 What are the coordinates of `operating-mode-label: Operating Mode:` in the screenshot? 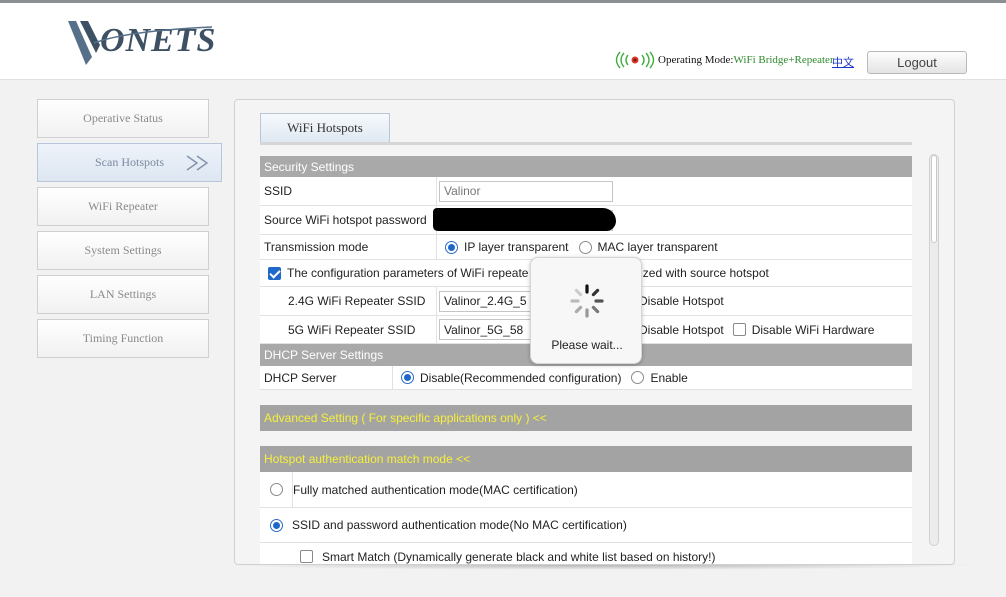 It's located at (696, 60).